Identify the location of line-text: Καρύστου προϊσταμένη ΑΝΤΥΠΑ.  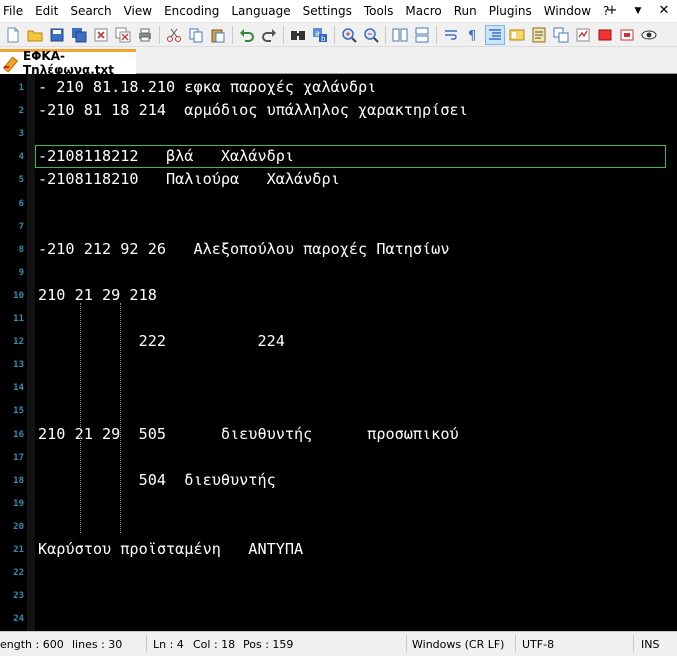
(171, 549).